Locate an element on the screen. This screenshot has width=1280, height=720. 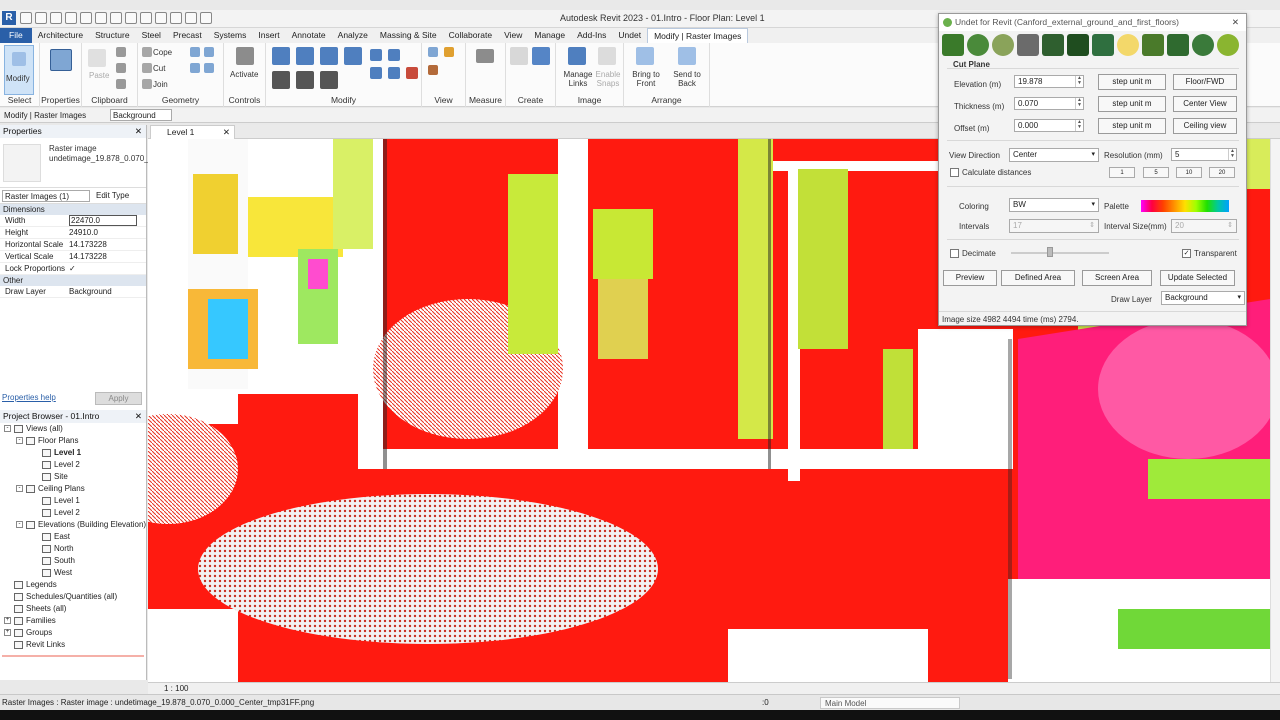
array-icon is located at coordinates (376, 73).